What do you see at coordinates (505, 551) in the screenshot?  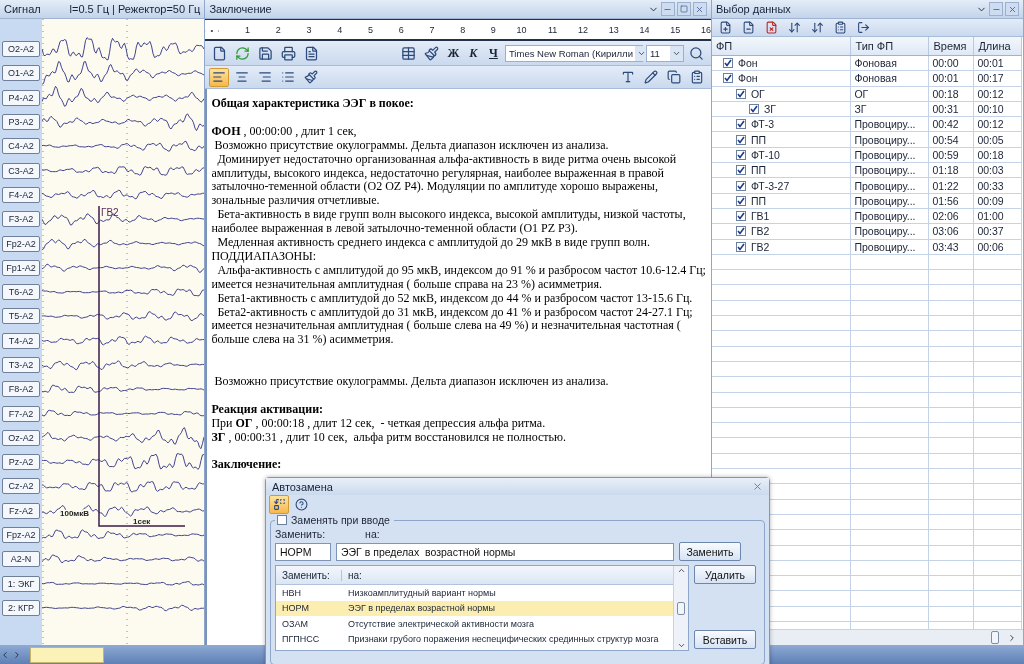 I see `replacement-field: ЭЭГ в пределах возрастной нормы` at bounding box center [505, 551].